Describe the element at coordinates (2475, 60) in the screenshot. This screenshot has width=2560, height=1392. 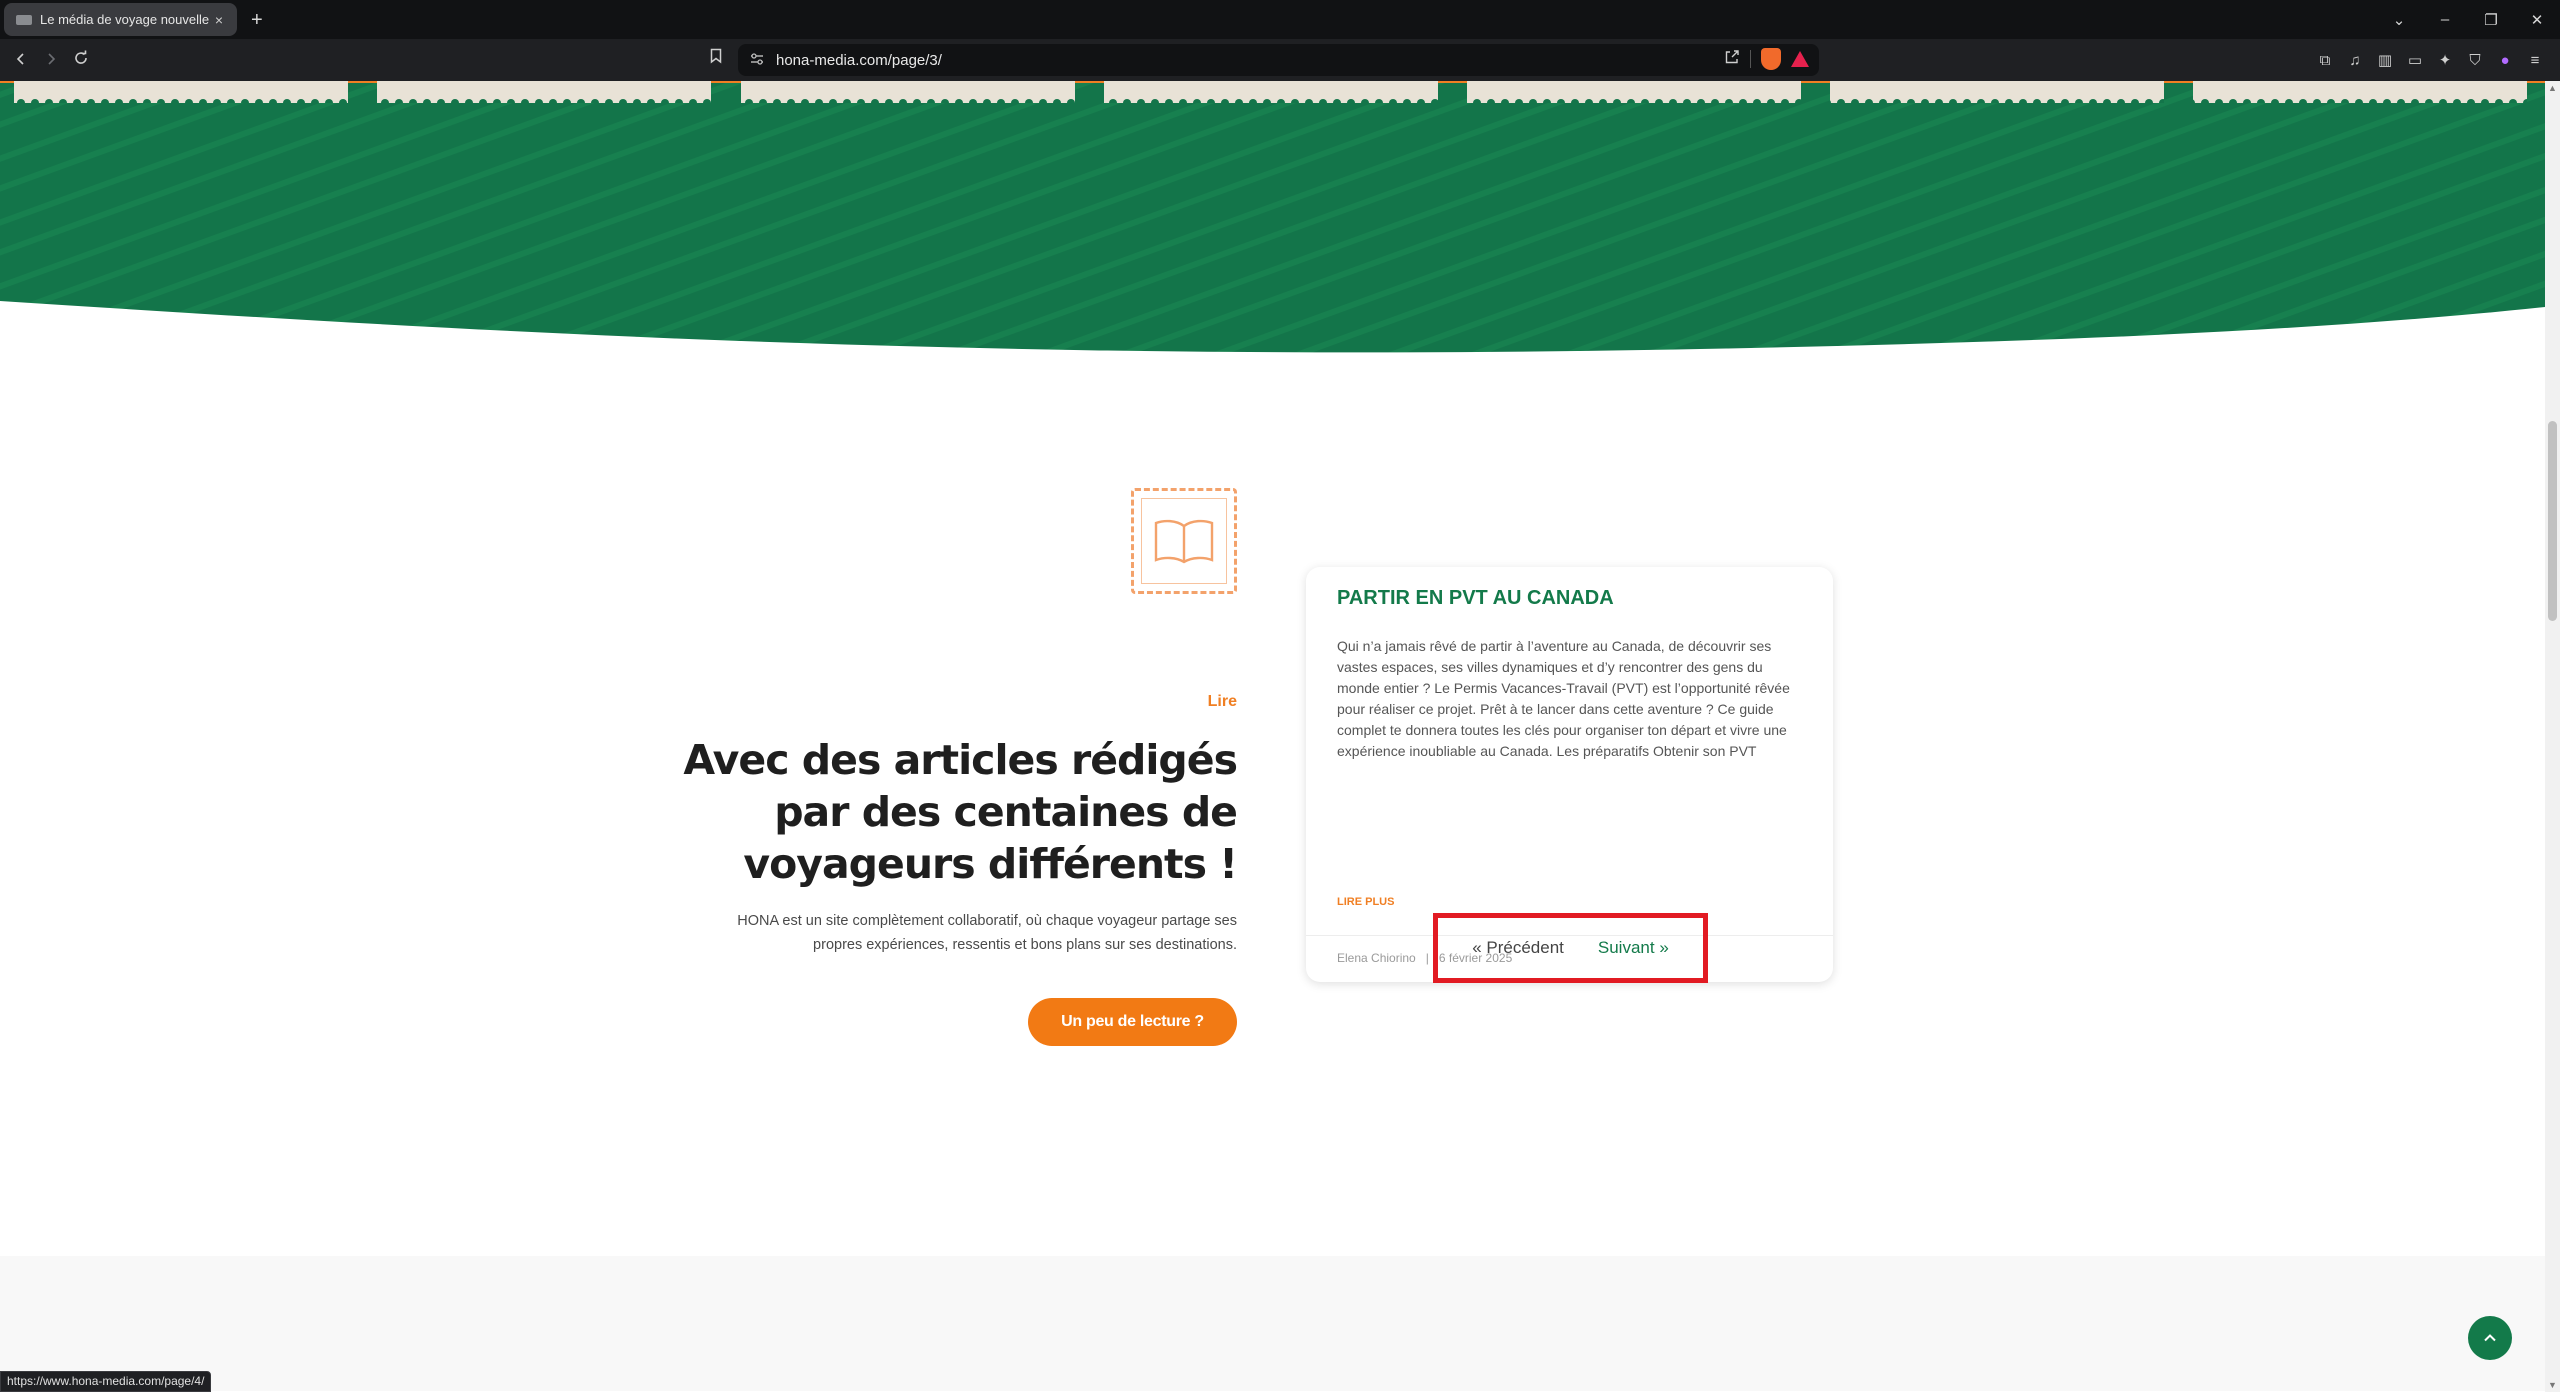
I see `vpn-icon: ⛉` at that location.